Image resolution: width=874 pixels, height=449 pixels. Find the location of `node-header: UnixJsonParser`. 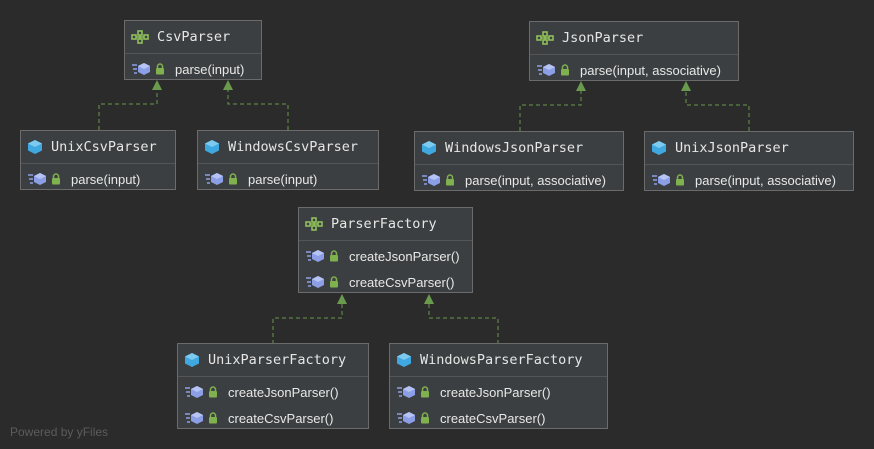

node-header: UnixJsonParser is located at coordinates (749, 148).